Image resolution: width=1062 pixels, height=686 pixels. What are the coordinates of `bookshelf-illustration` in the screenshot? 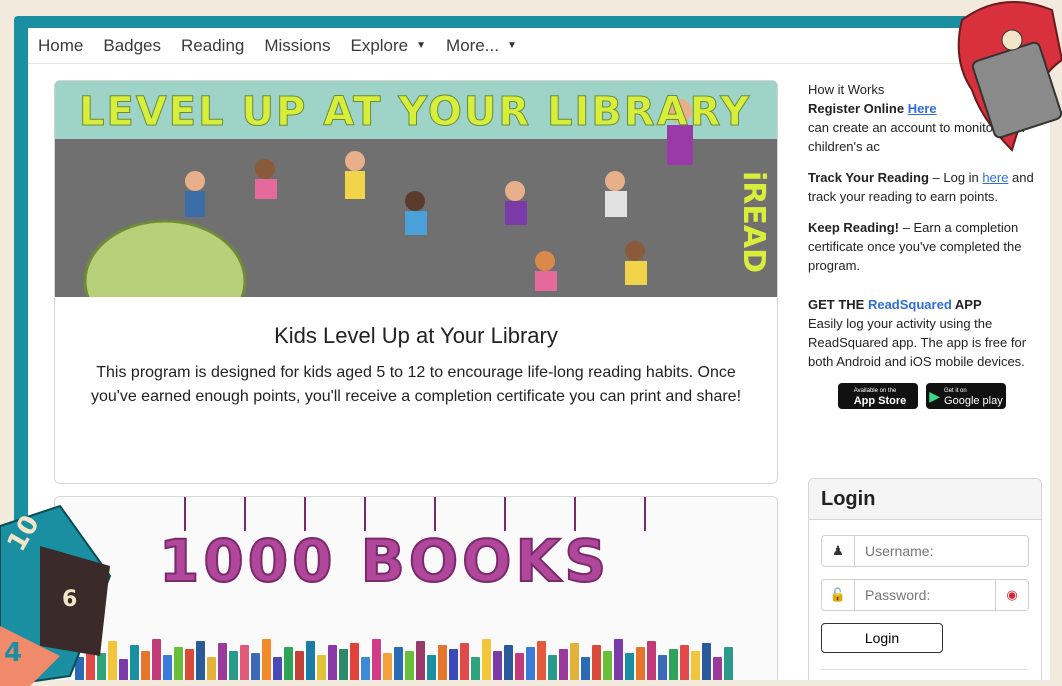 It's located at (416, 656).